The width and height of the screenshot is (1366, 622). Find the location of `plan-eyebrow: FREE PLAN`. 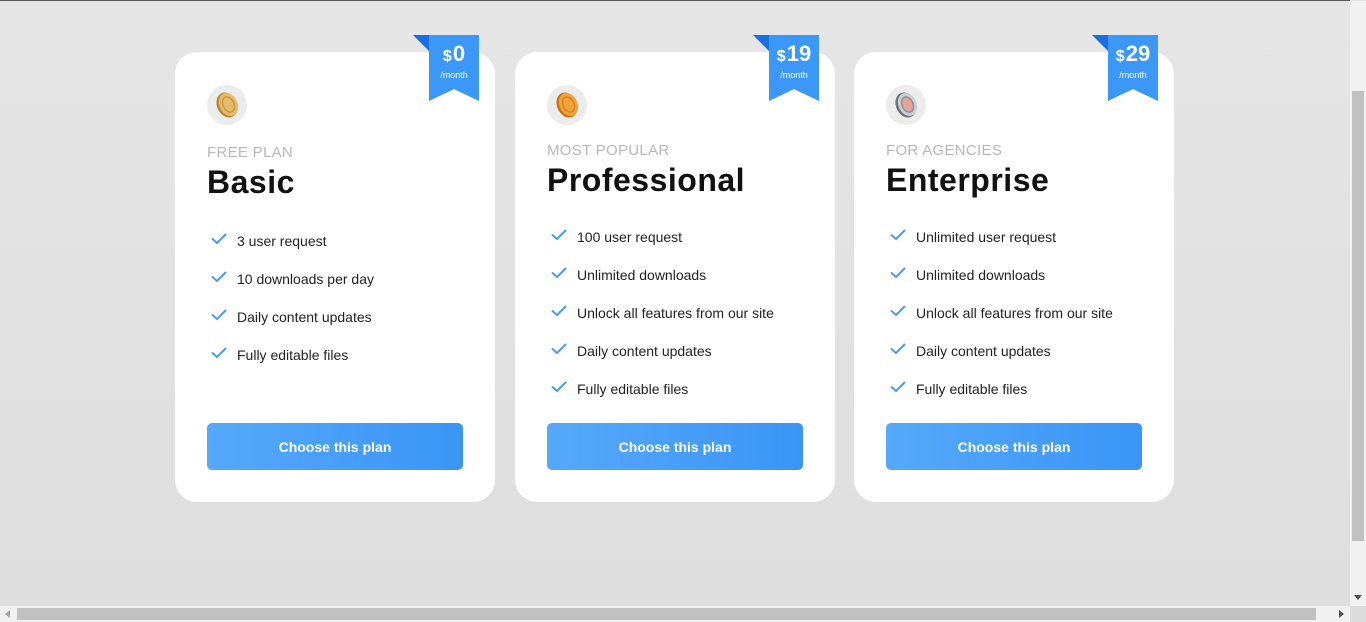

plan-eyebrow: FREE PLAN is located at coordinates (250, 152).